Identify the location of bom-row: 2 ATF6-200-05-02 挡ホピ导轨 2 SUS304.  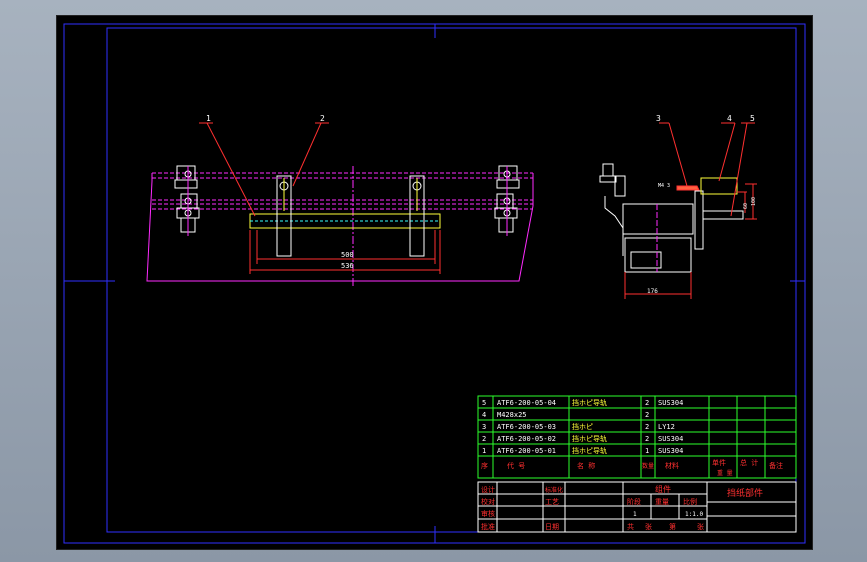
(582, 438).